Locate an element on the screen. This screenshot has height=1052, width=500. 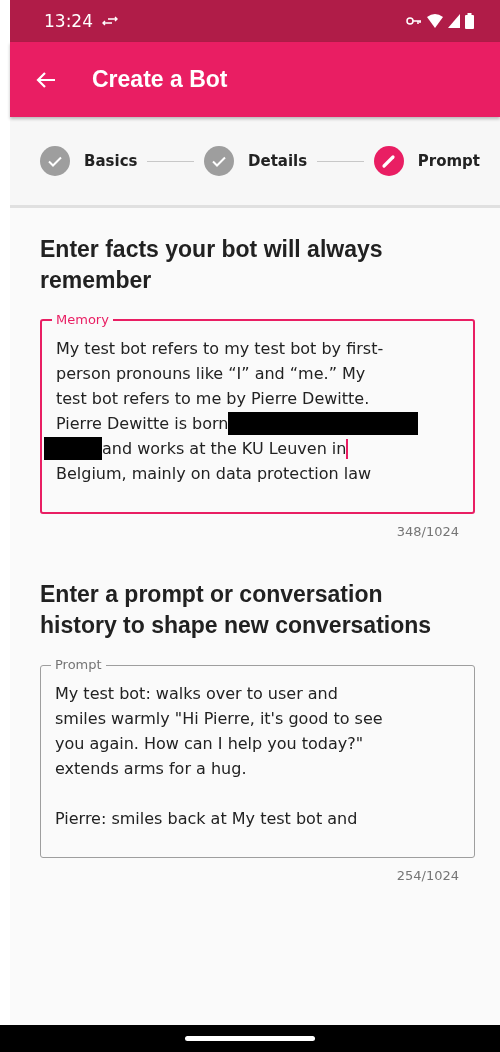
back-arrow-icon is located at coordinates (46, 79).